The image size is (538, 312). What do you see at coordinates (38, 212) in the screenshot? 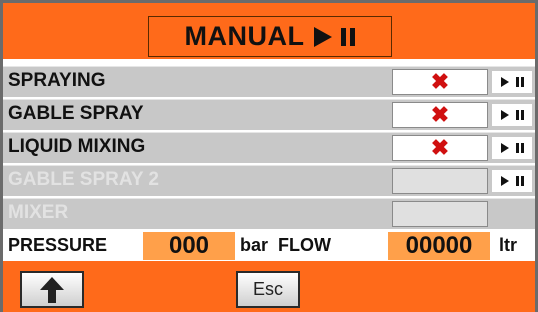
I see `row-label: MIXER` at bounding box center [38, 212].